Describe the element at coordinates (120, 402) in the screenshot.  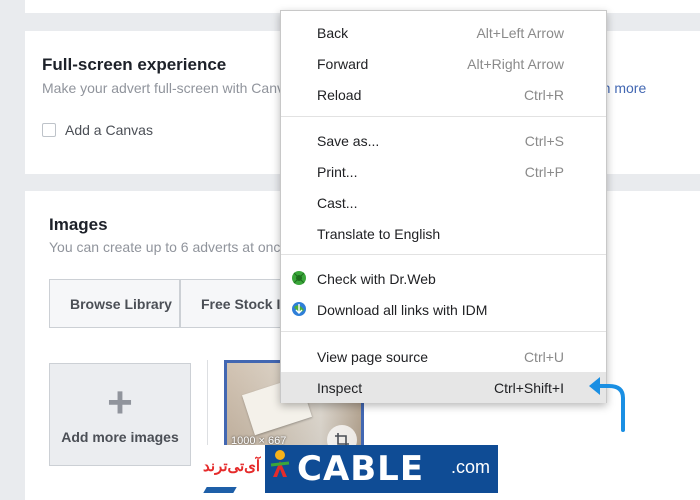
I see `plus-icon: +` at that location.